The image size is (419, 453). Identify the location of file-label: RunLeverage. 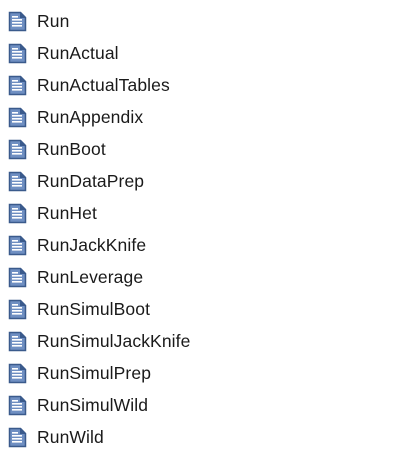
(90, 276).